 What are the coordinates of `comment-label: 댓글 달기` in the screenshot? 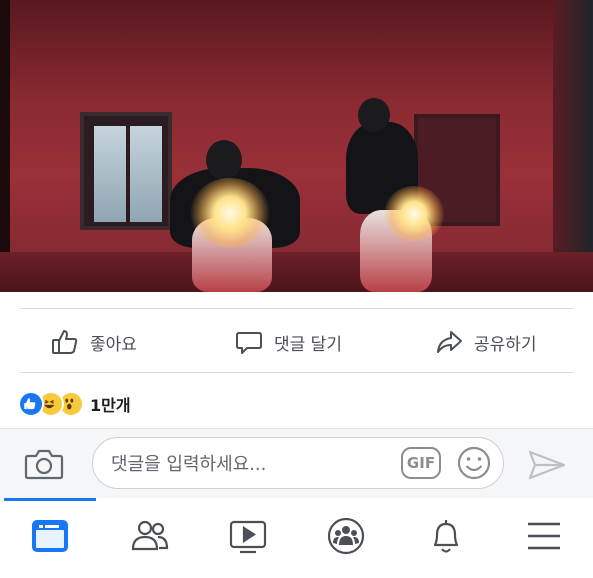 It's located at (308, 344).